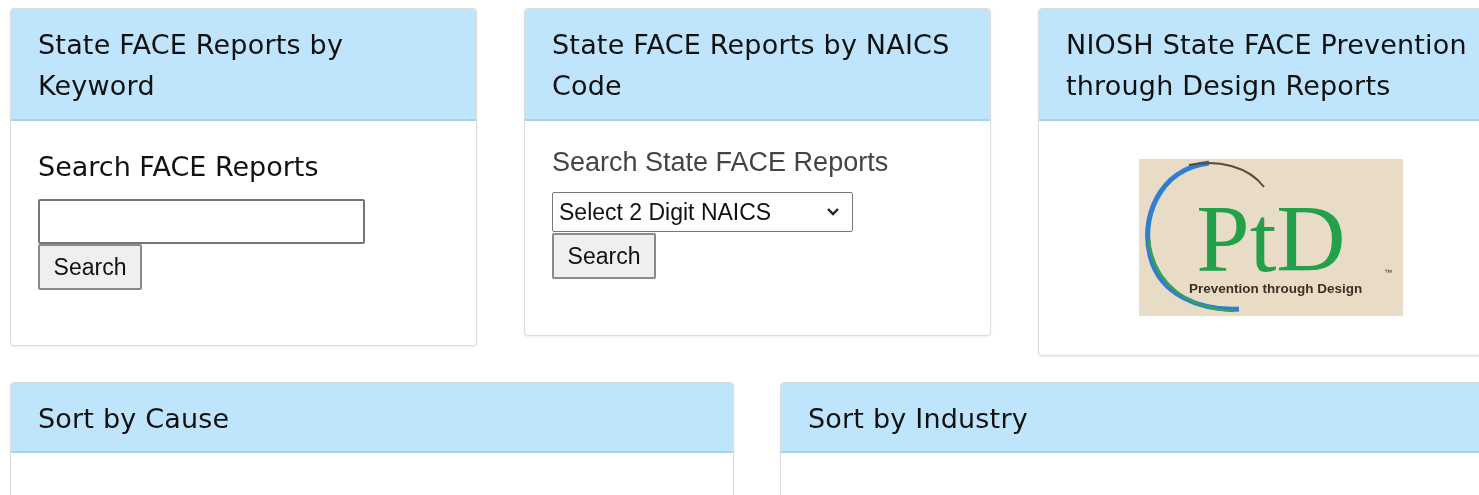 The height and width of the screenshot is (495, 1479). What do you see at coordinates (918, 419) in the screenshot?
I see `card-title: Sort by Industry` at bounding box center [918, 419].